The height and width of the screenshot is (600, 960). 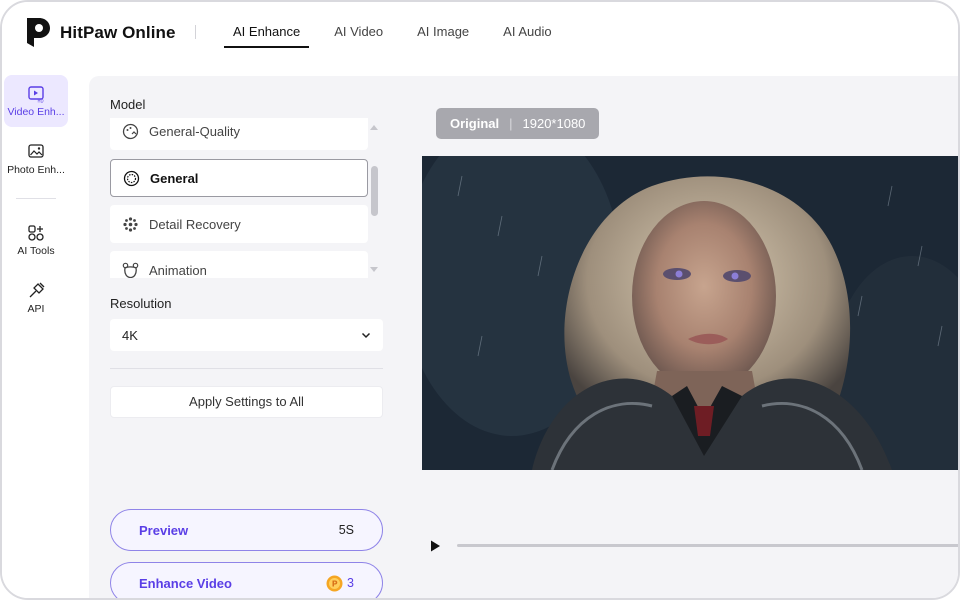 What do you see at coordinates (174, 178) in the screenshot?
I see `model-item-label: General` at bounding box center [174, 178].